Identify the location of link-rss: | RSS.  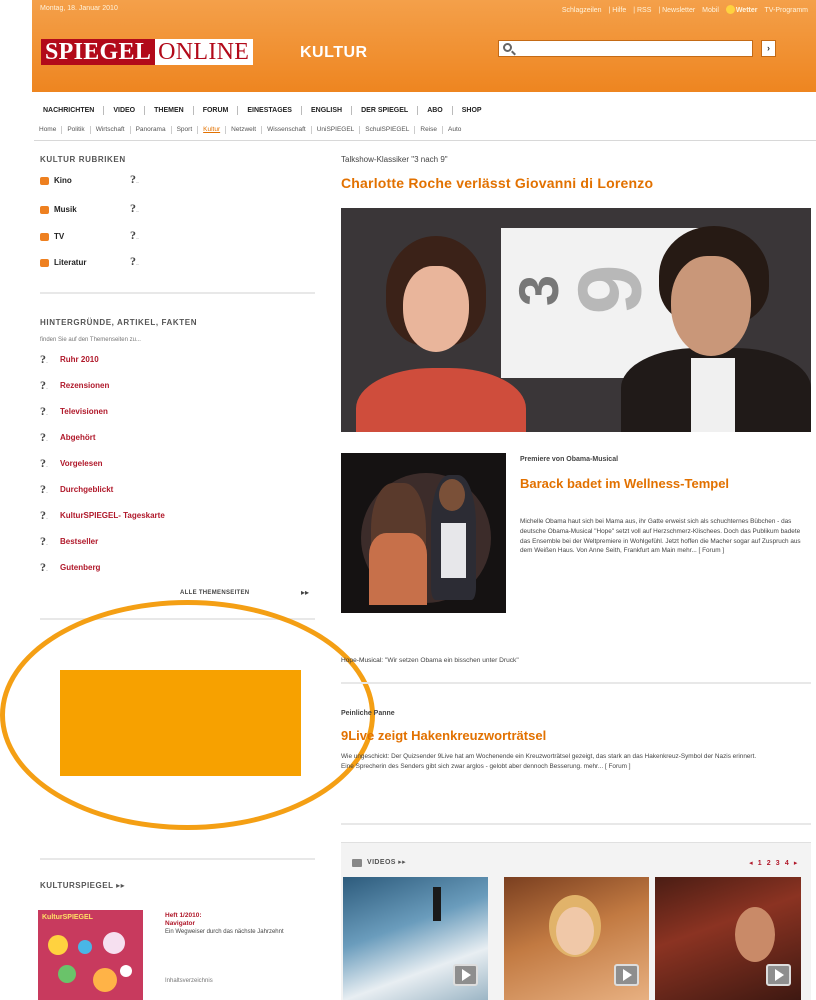
(642, 10).